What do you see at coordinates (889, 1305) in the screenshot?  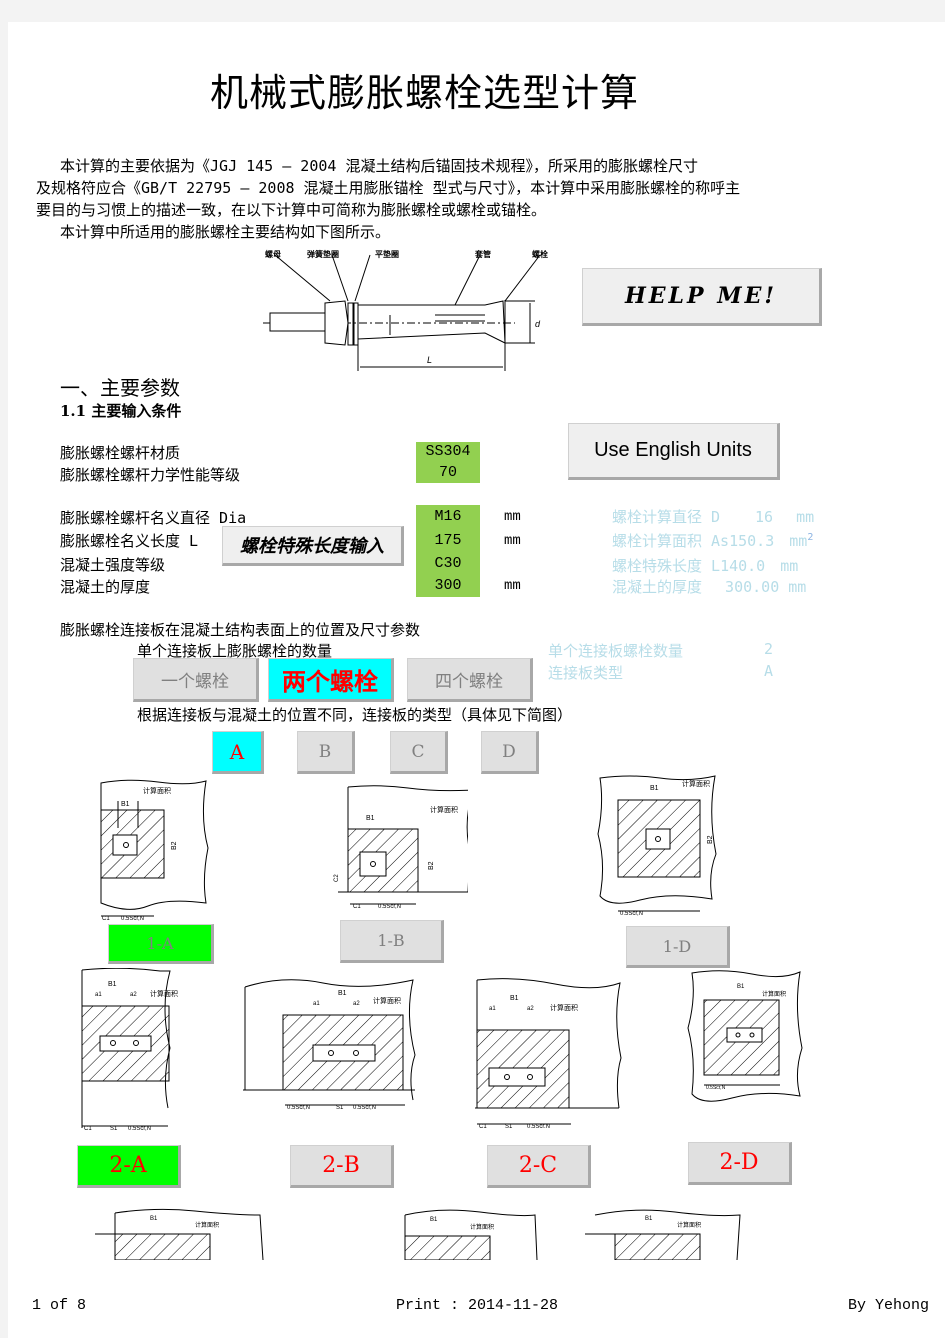 I see `author: By Yehong` at bounding box center [889, 1305].